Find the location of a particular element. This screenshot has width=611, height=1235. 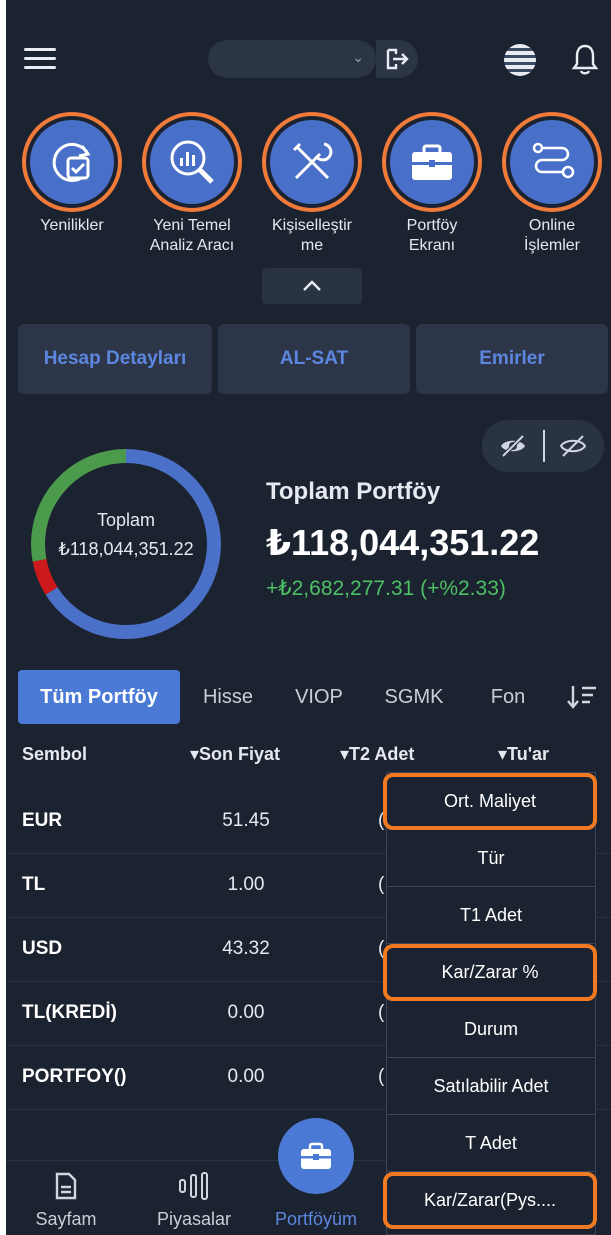

nav-piyasalar: Piyasalar is located at coordinates (194, 1200).